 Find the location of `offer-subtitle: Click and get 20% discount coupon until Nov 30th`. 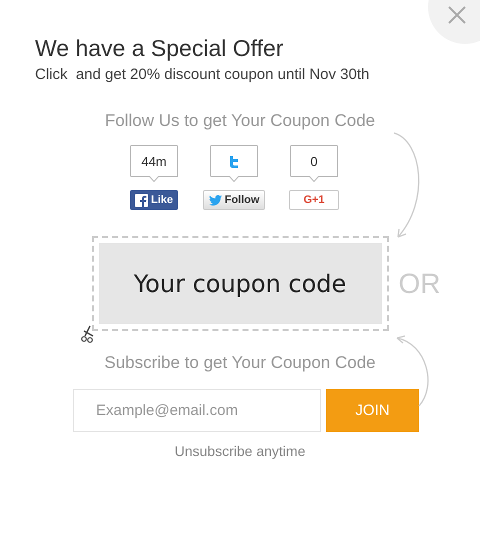

offer-subtitle: Click and get 20% discount coupon until Nov 30th is located at coordinates (202, 74).